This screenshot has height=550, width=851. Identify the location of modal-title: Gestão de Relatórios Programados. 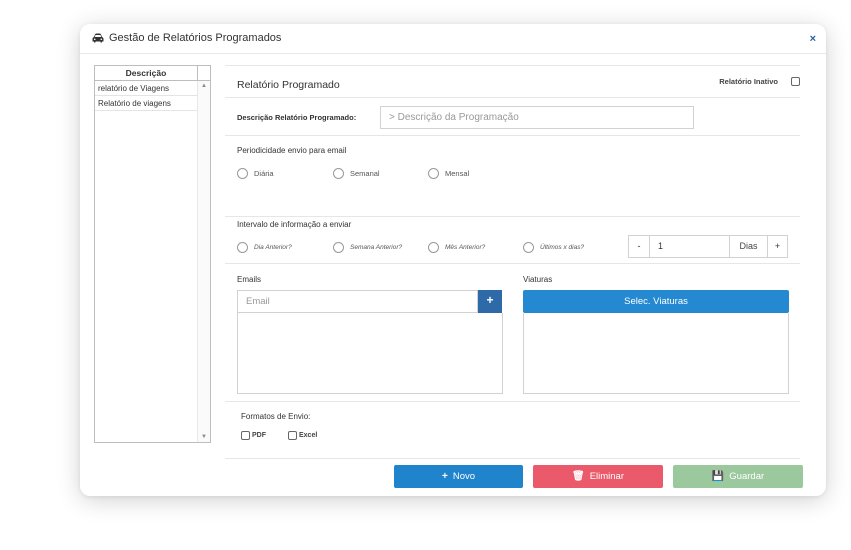
(186, 38).